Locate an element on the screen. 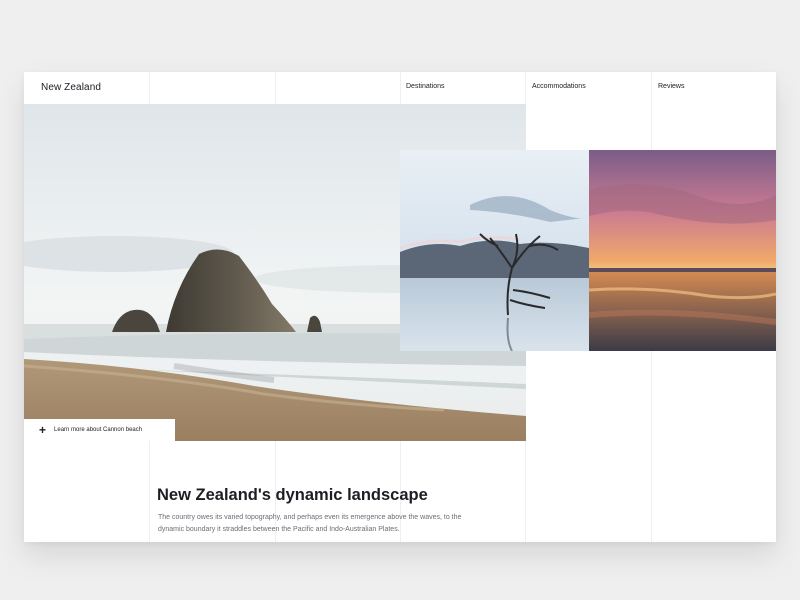  plus-icon: + is located at coordinates (43, 430).